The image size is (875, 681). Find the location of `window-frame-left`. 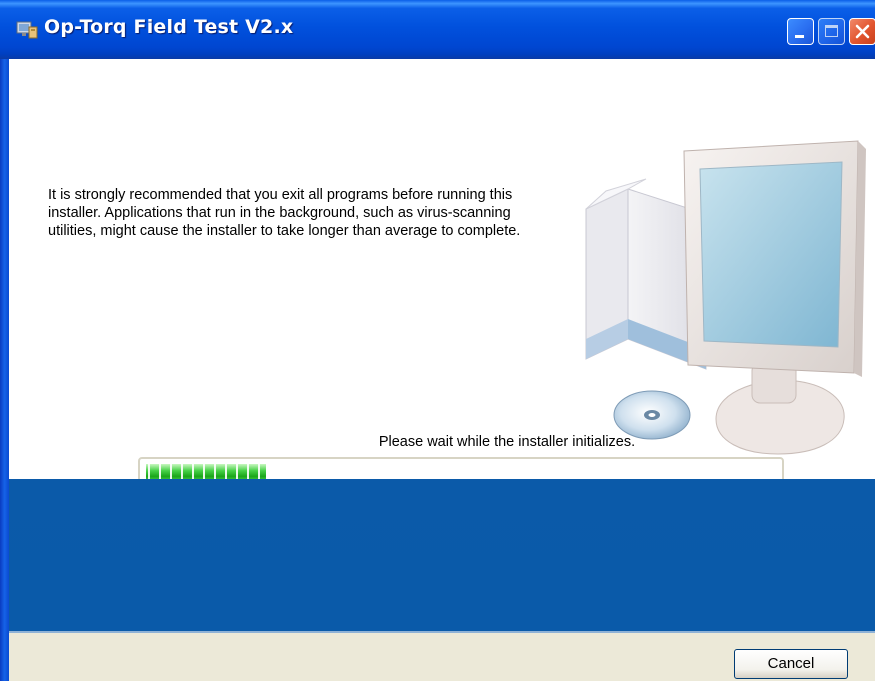

window-frame-left is located at coordinates (4, 370).